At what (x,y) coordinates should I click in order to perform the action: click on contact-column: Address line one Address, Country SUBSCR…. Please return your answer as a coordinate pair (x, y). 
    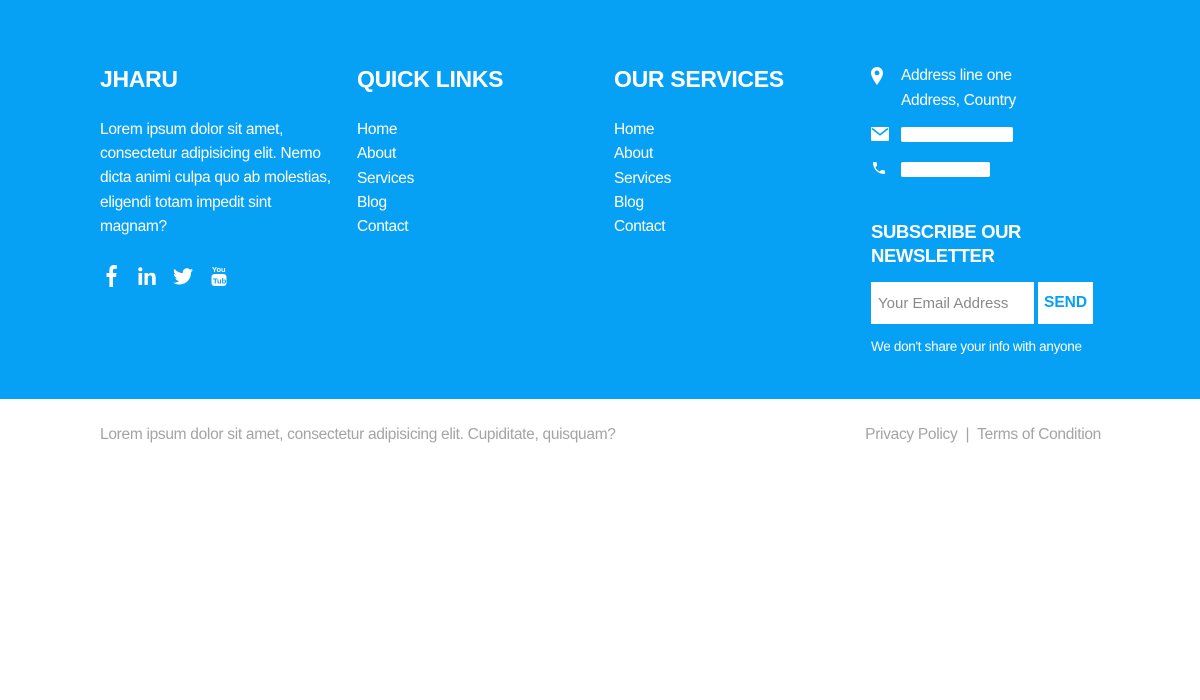
    Looking at the image, I should click on (991, 209).